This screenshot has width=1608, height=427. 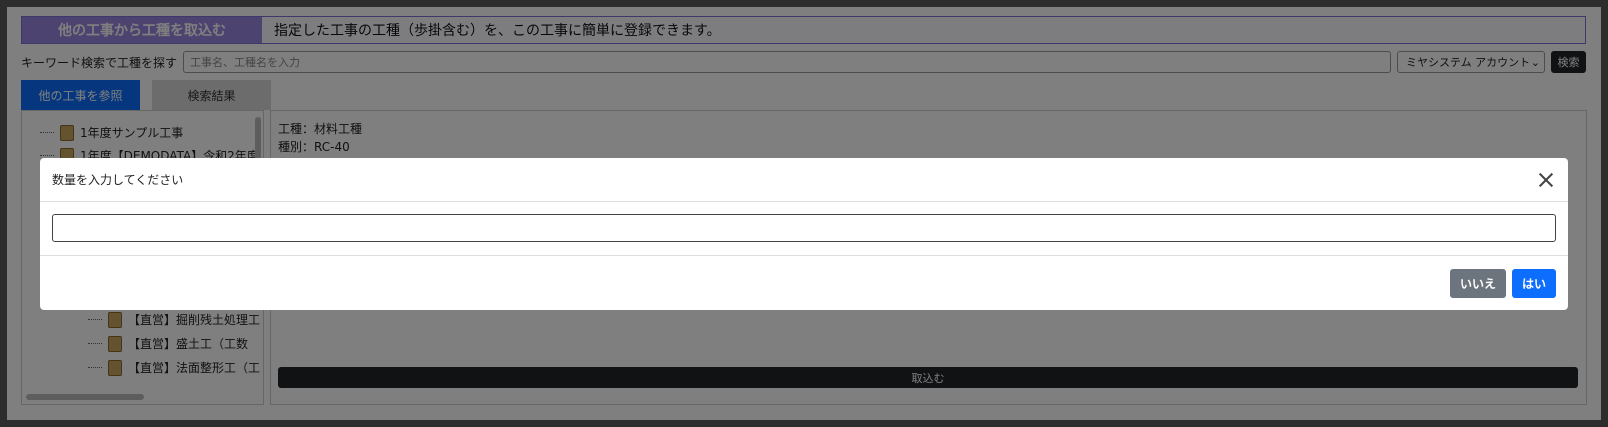 What do you see at coordinates (1546, 180) in the screenshot?
I see `close-icon` at bounding box center [1546, 180].